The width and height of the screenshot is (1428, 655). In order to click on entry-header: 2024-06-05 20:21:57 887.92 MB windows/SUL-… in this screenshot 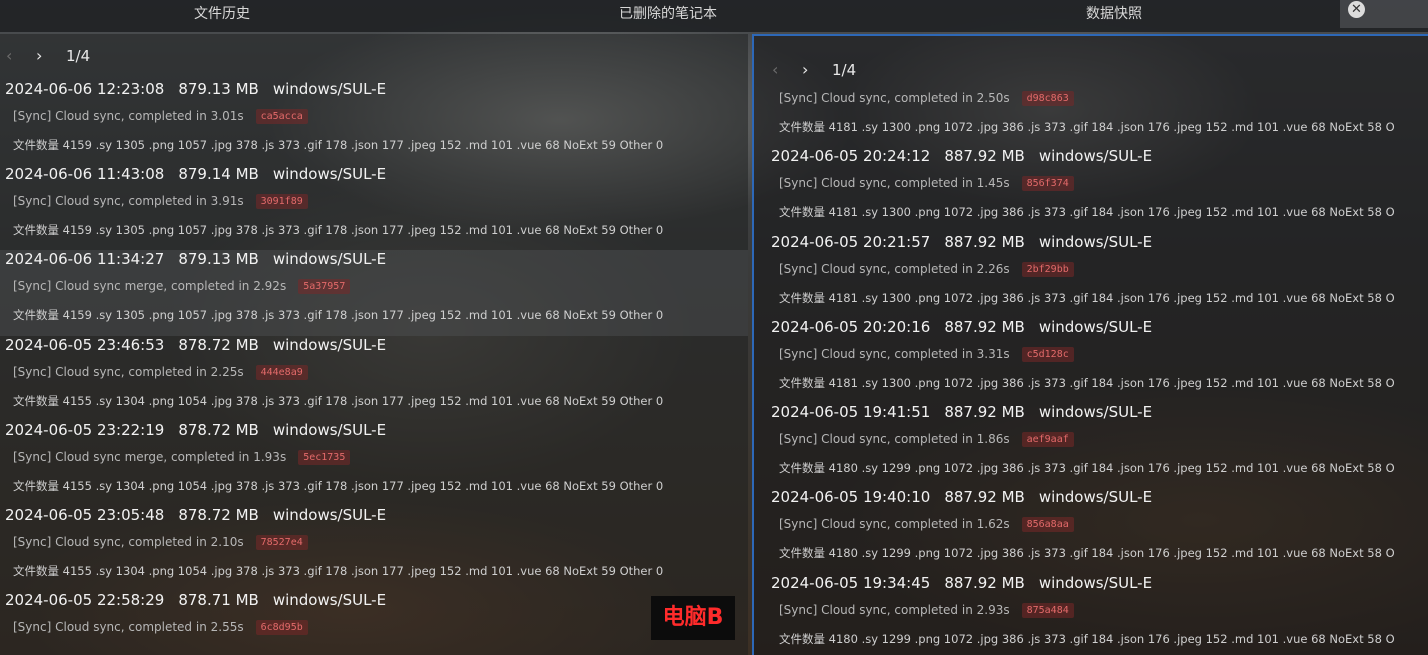, I will do `click(968, 242)`.